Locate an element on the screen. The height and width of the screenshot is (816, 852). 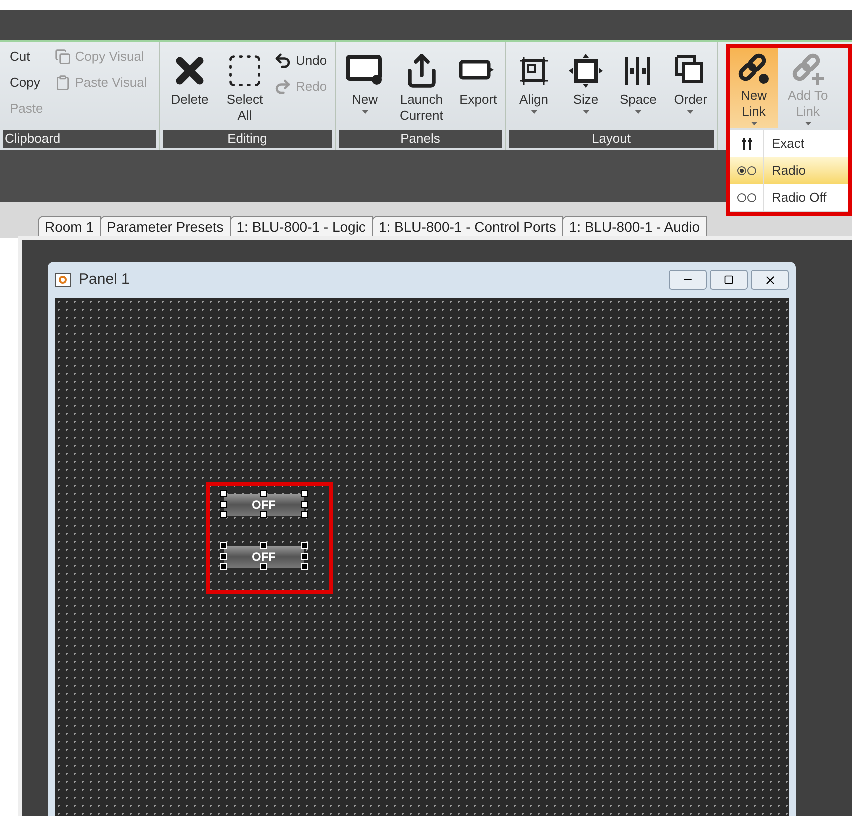
document-tab: 1: BLU-800-1 - Logic is located at coordinates (301, 227).